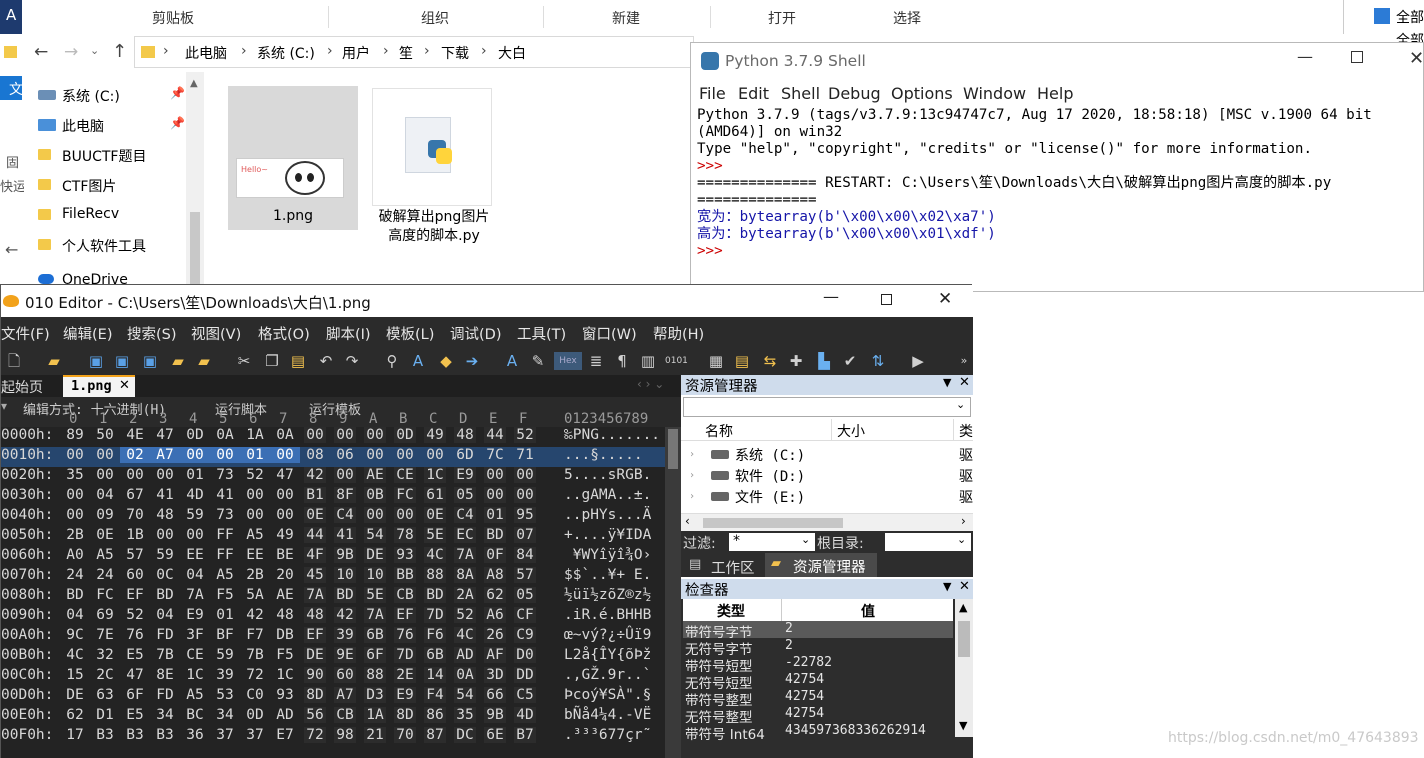  I want to click on new-file-icon: 🗋, so click(14, 361).